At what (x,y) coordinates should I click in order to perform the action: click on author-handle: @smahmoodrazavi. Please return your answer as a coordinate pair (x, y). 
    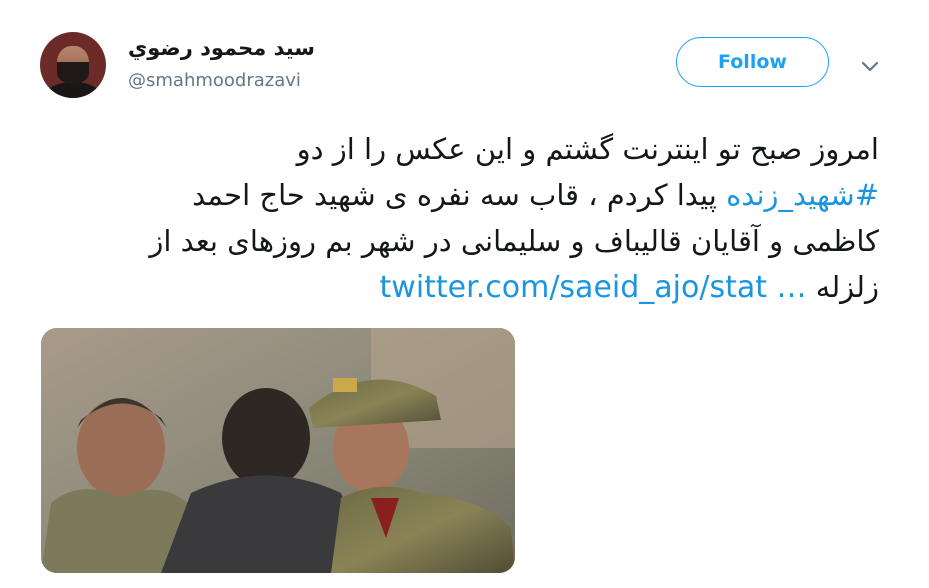
    Looking at the image, I should click on (214, 80).